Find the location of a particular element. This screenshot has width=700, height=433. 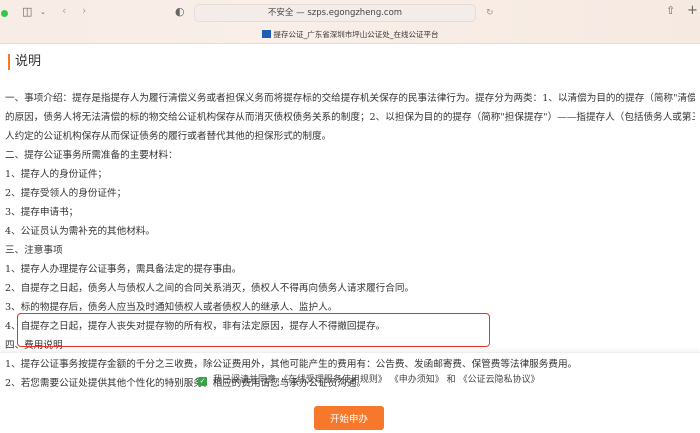

content-line: 4、公证员认为需补充的其他材料。 is located at coordinates (80, 231).